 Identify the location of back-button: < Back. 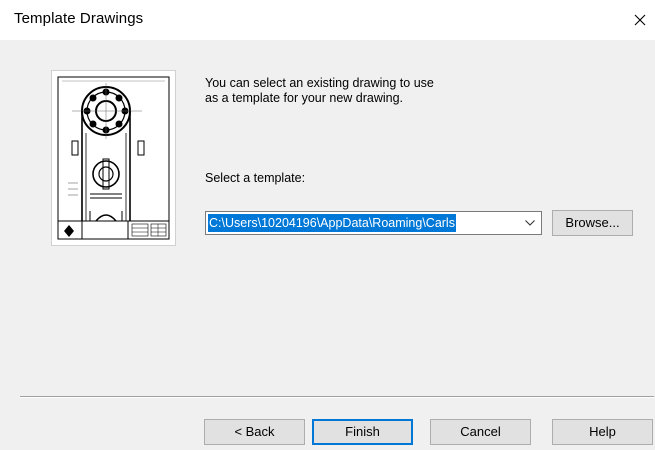
(254, 432).